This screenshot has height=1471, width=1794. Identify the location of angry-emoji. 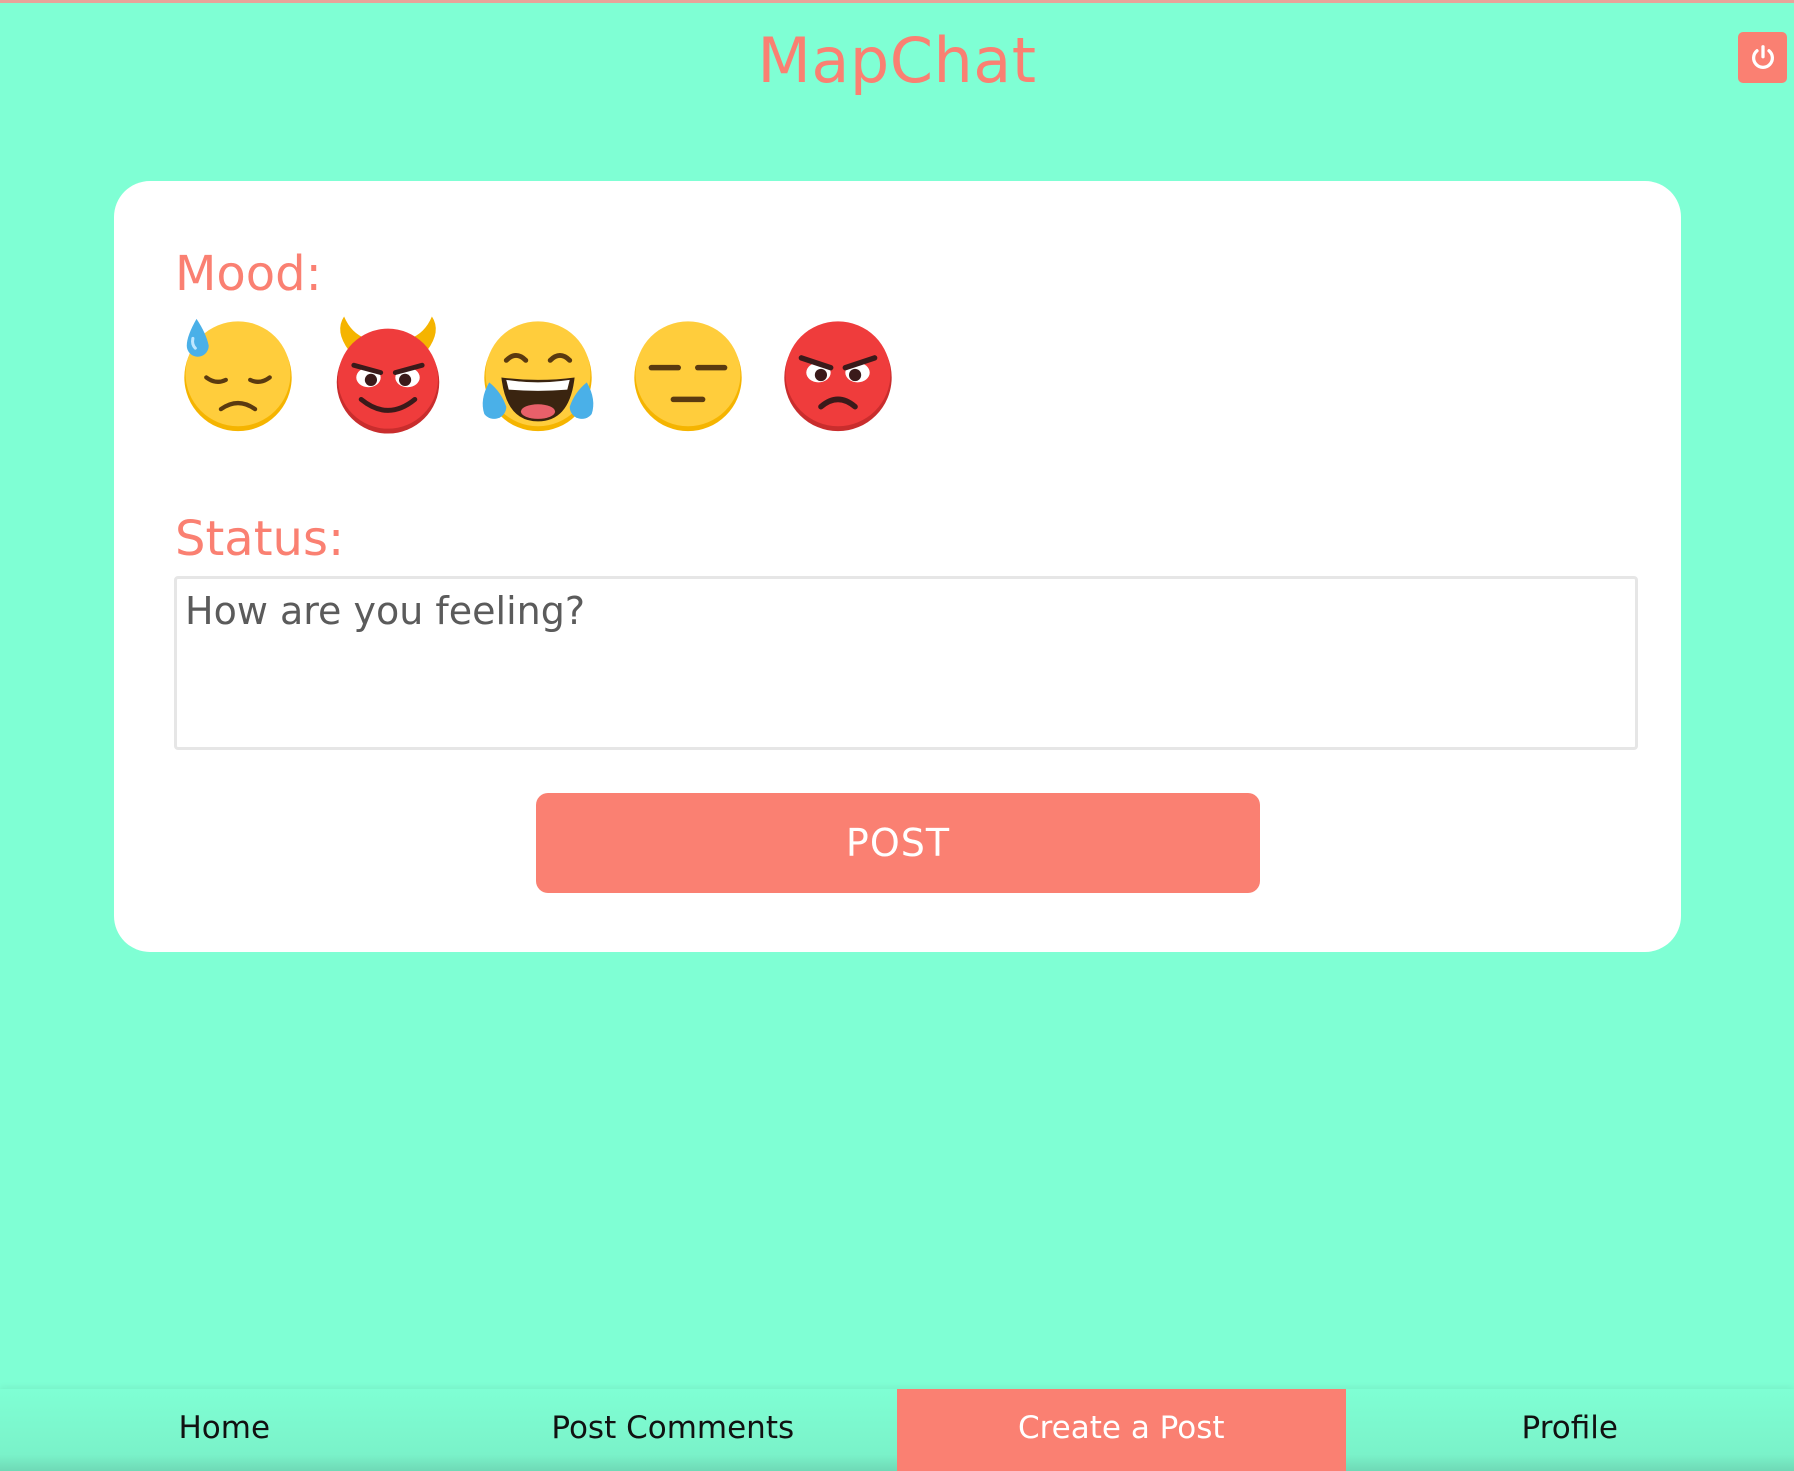
(838, 375).